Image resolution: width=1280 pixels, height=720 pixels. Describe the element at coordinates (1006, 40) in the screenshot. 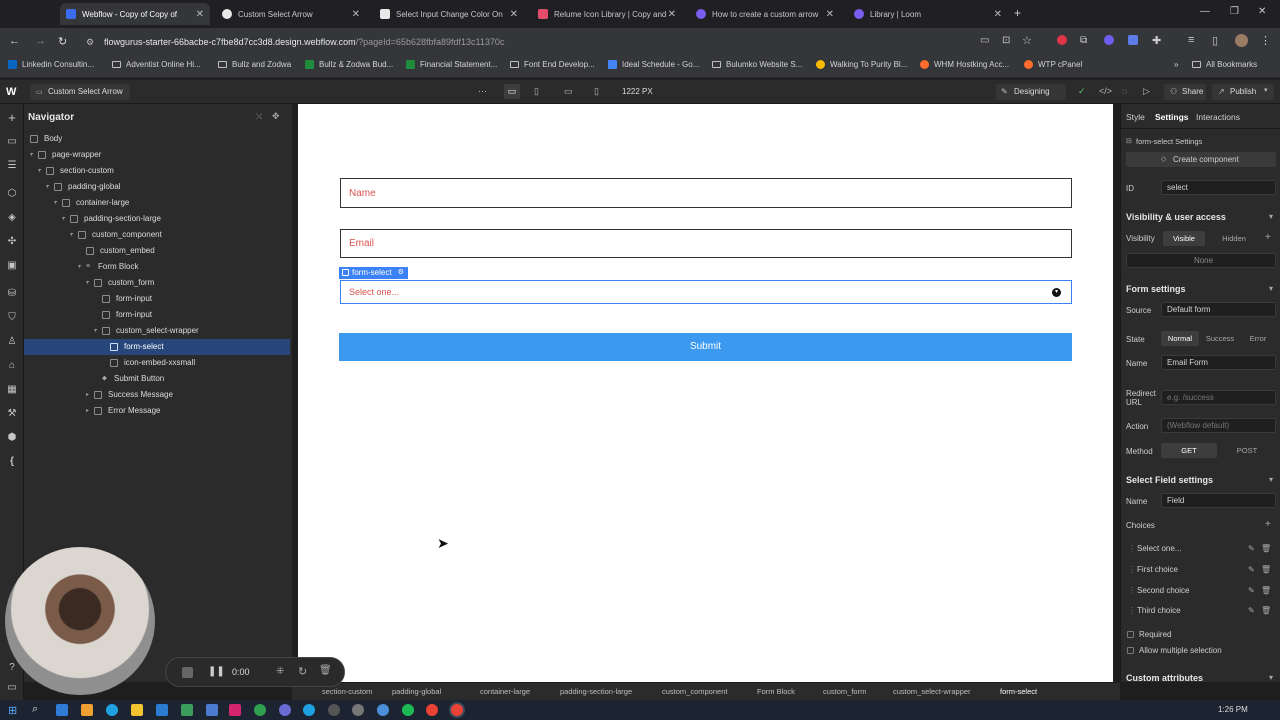

I see `install-icon: ⊡` at that location.